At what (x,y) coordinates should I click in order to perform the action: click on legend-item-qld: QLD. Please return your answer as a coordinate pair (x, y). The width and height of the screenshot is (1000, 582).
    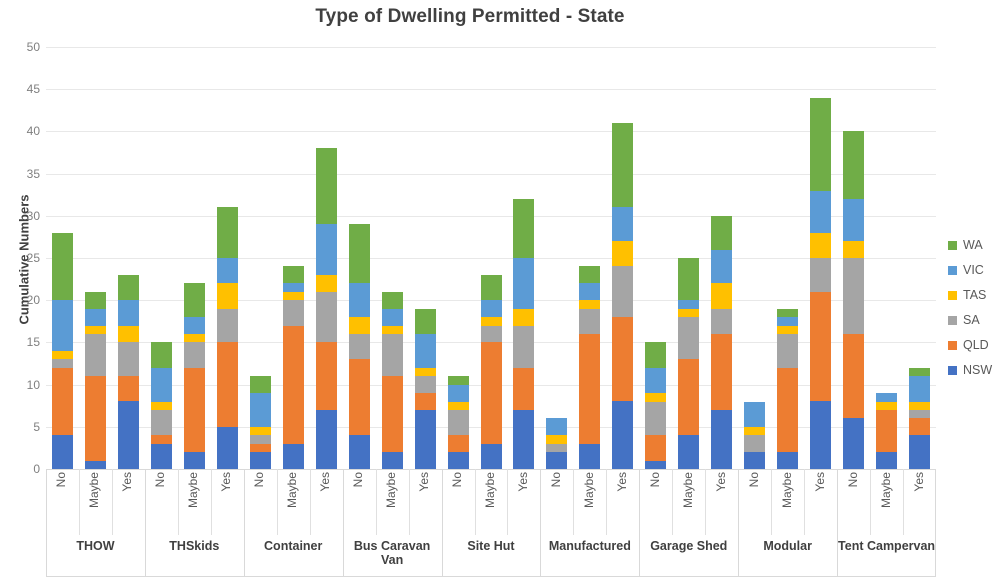
    Looking at the image, I should click on (974, 345).